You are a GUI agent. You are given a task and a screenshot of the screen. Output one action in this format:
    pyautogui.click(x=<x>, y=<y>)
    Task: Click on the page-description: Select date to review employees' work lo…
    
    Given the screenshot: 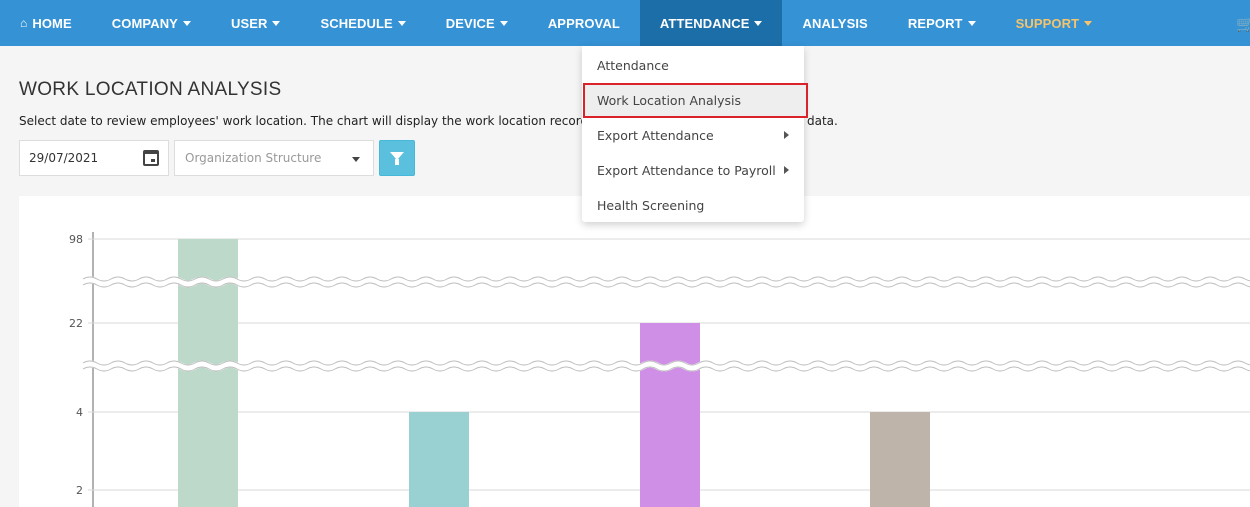 What is the action you would take?
    pyautogui.click(x=428, y=121)
    